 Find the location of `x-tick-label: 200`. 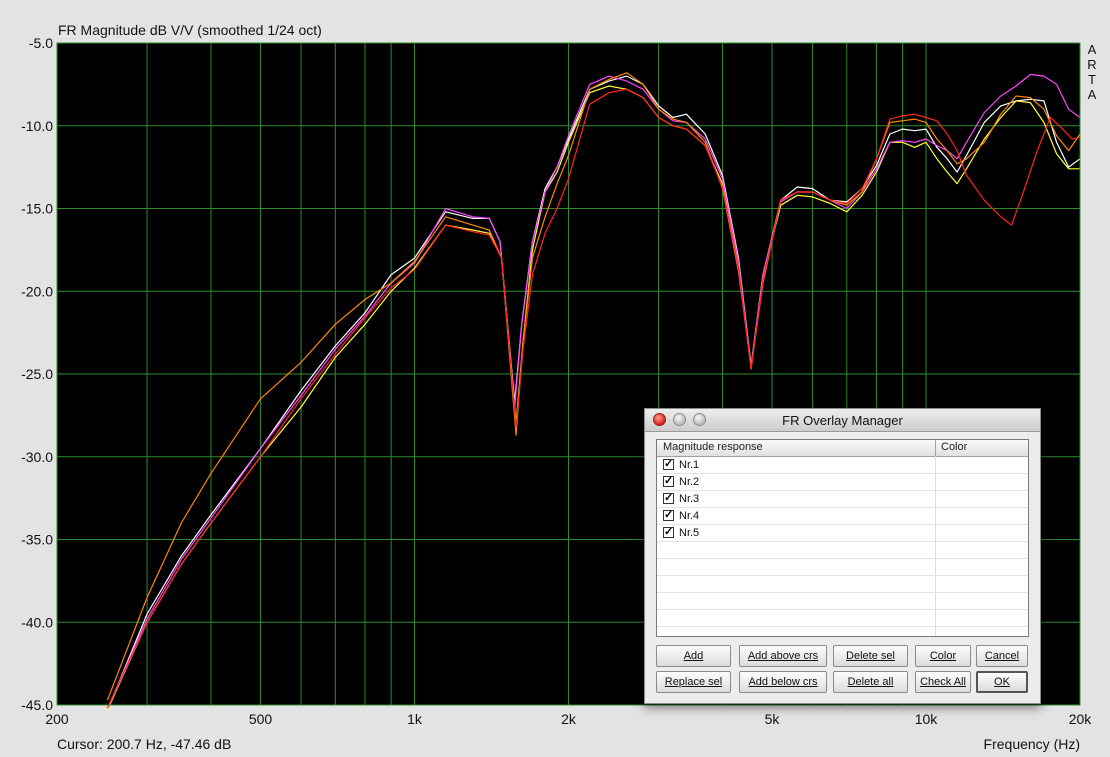

x-tick-label: 200 is located at coordinates (57, 719).